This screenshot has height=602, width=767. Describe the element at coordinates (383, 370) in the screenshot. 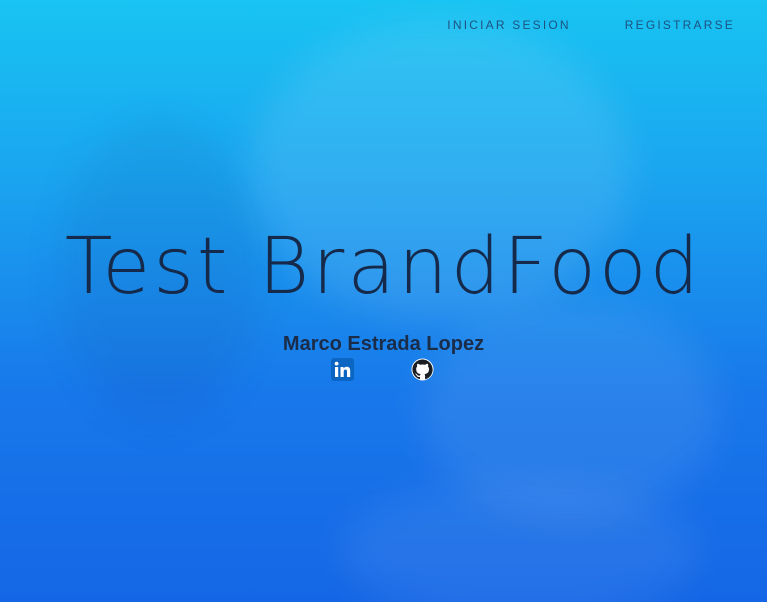

I see `social-links` at that location.